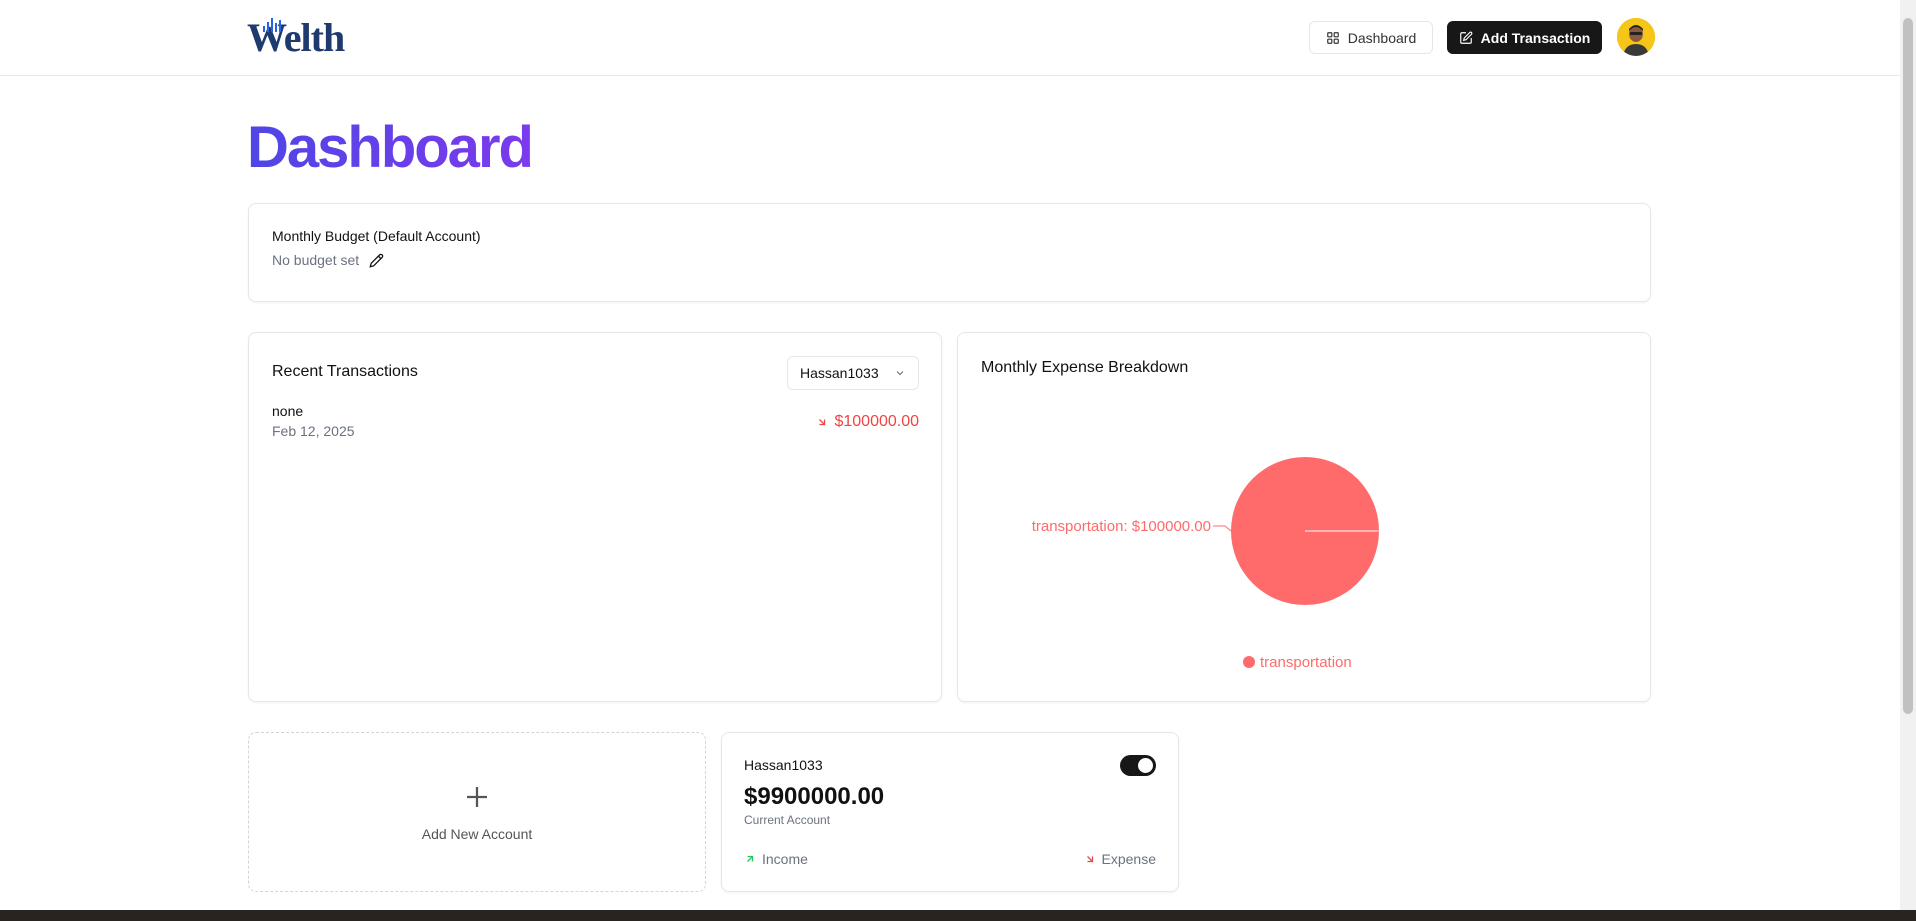  What do you see at coordinates (785, 859) in the screenshot?
I see `income-label: Income` at bounding box center [785, 859].